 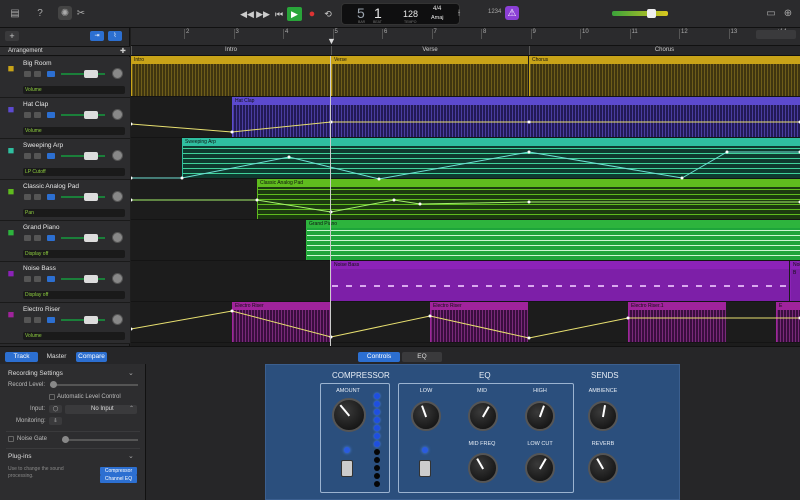 What do you see at coordinates (91, 357) in the screenshot?
I see `compare-button: Compare` at bounding box center [91, 357].